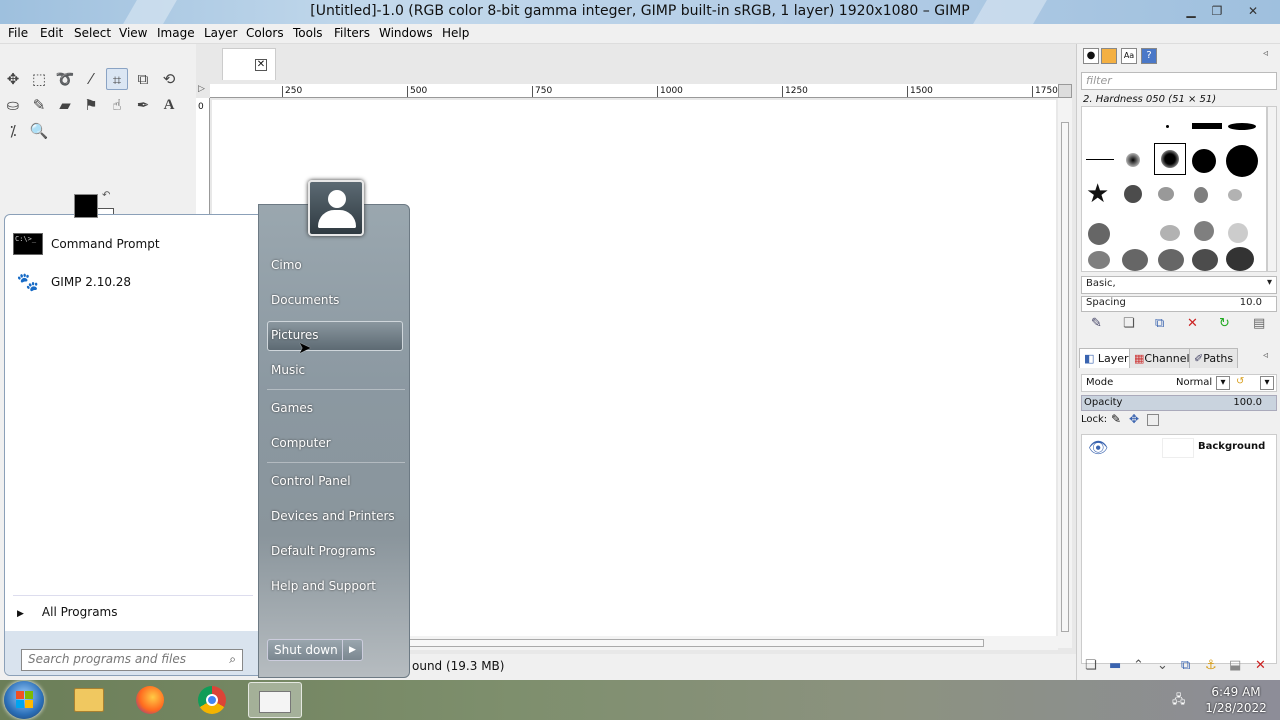  I want to click on rect-select-tool-icon: ⬚, so click(39, 79).